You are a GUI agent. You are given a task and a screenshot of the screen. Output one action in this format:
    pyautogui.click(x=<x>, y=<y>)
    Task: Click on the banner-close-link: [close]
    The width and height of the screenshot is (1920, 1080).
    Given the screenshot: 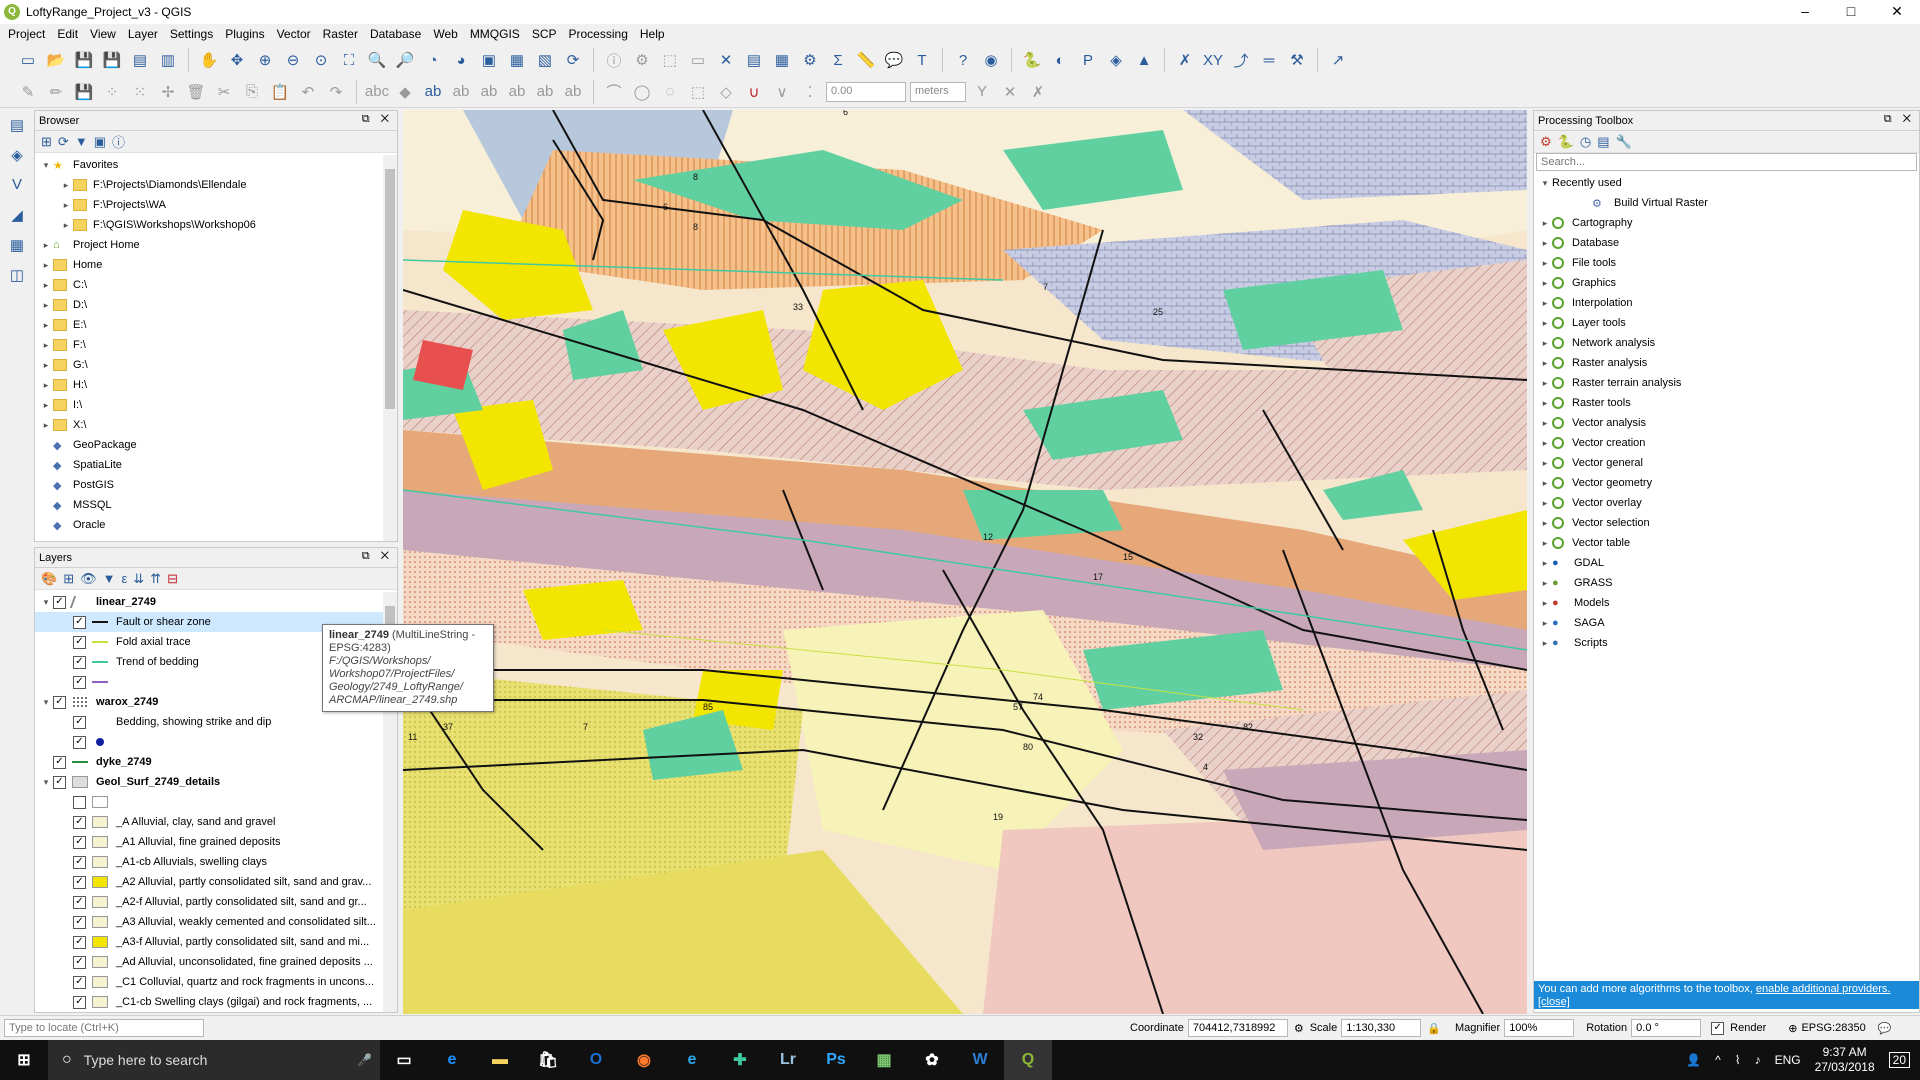 What is the action you would take?
    pyautogui.click(x=1554, y=1002)
    